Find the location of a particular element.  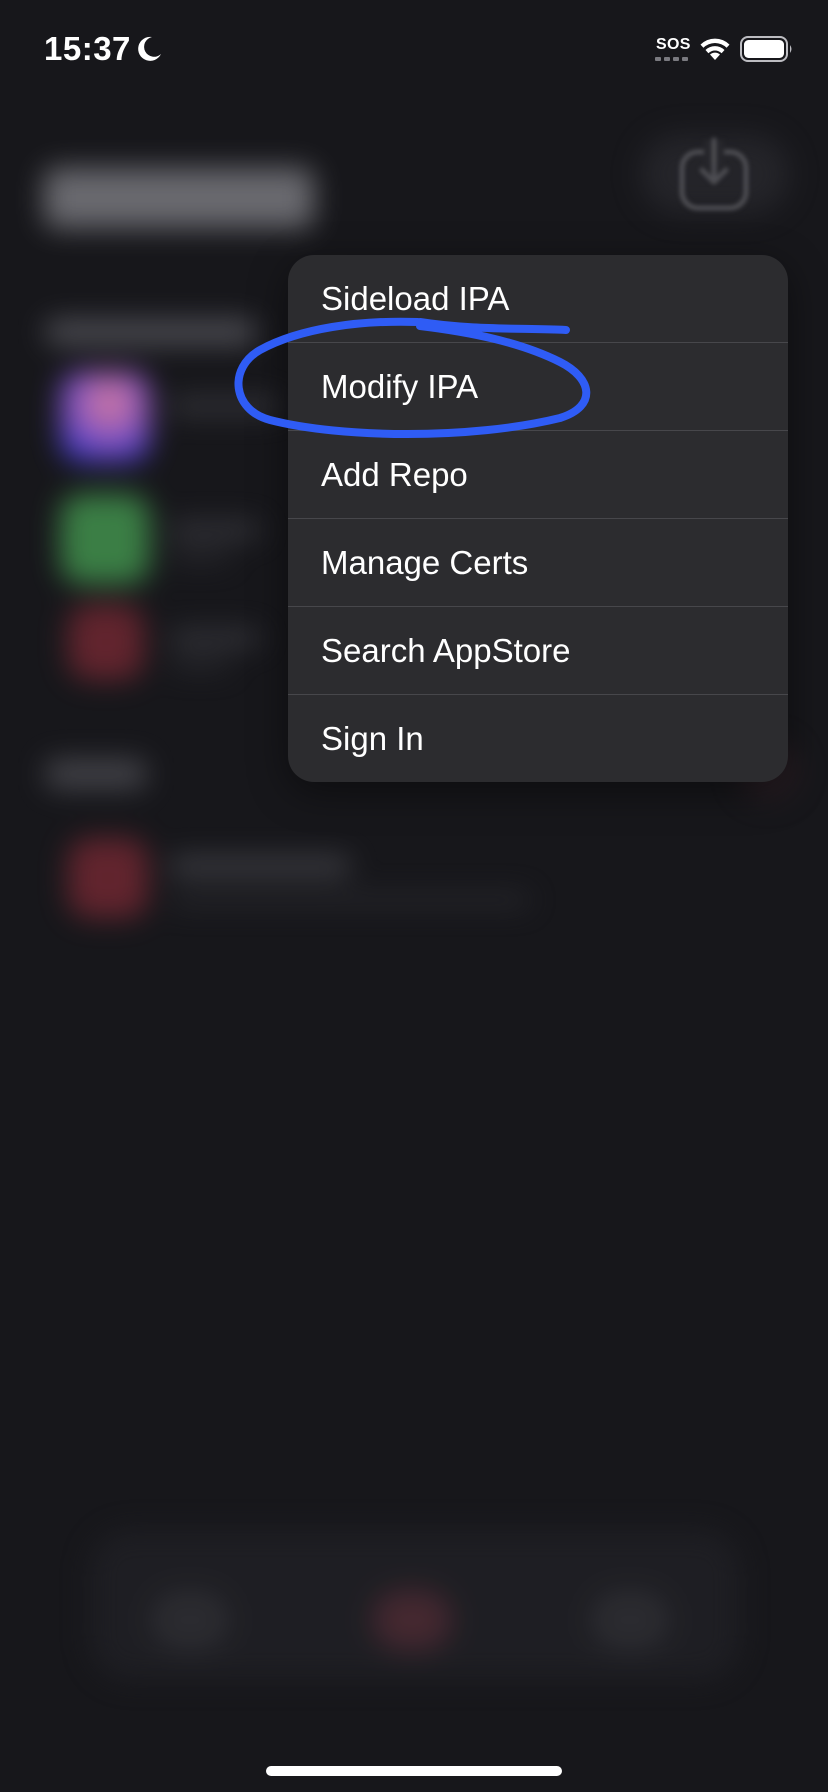

status-time: 15:37 is located at coordinates (87, 48).